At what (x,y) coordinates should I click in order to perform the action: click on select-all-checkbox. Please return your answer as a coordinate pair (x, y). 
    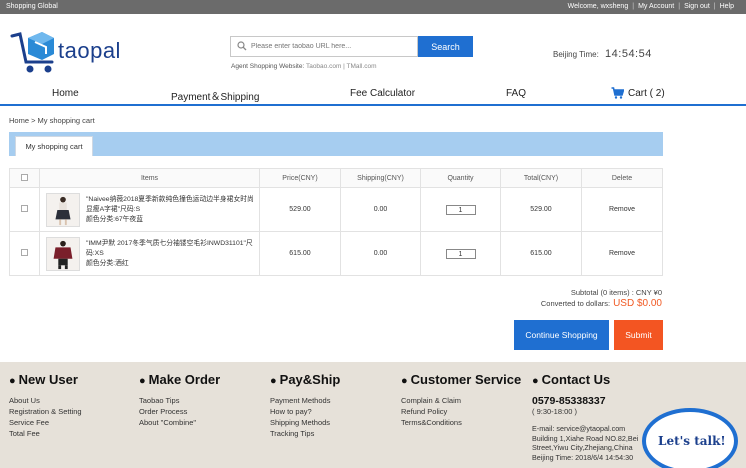
    Looking at the image, I should click on (24, 177).